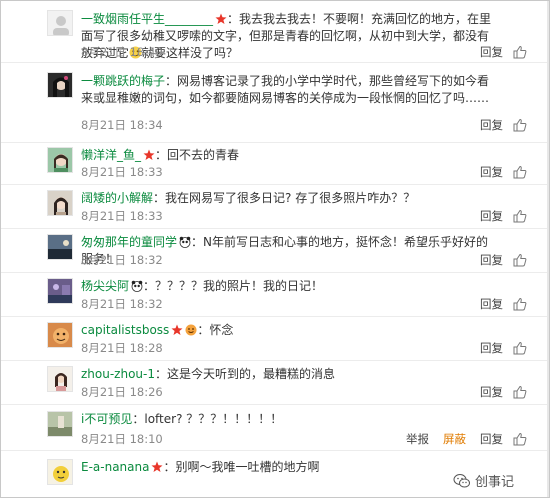 The width and height of the screenshot is (550, 498). Describe the element at coordinates (117, 198) in the screenshot. I see `comment-author: 阔矮的小解解` at that location.